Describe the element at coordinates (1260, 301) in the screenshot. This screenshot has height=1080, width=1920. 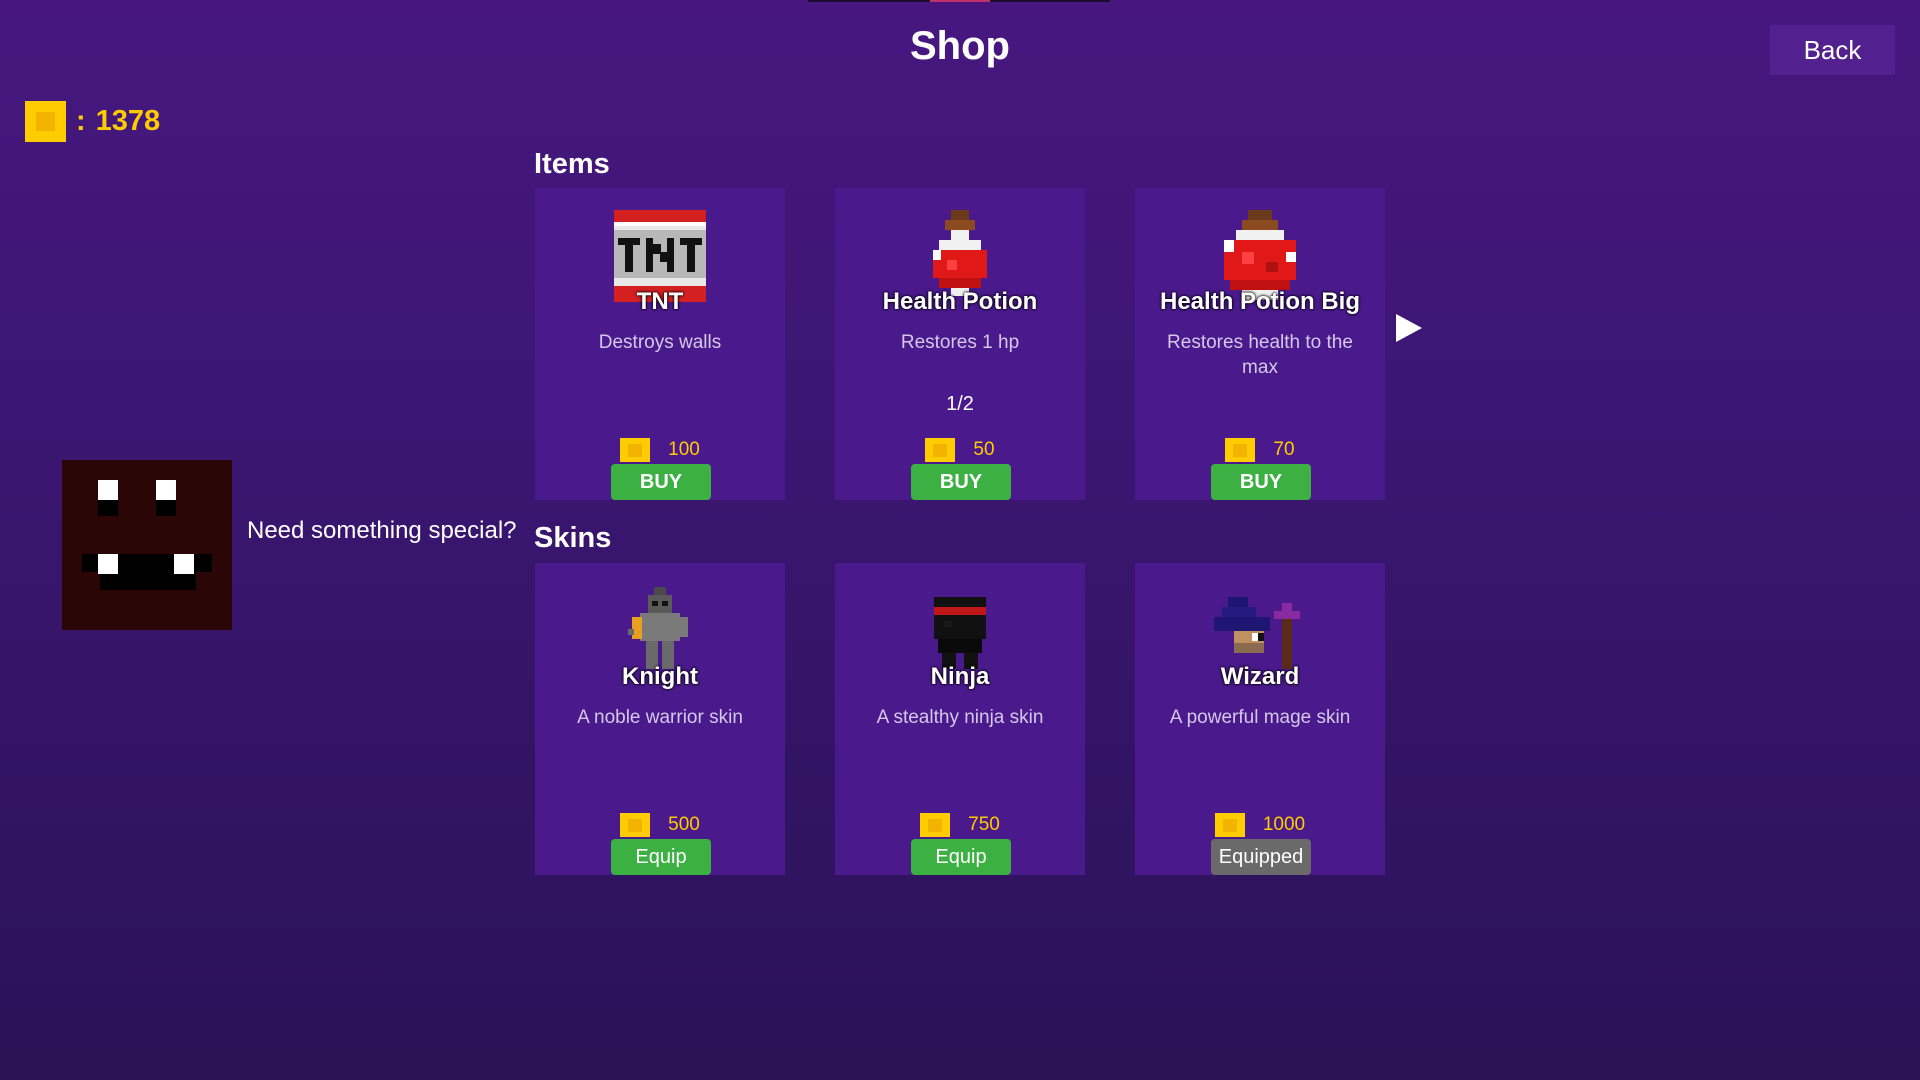
I see `item-name: Health Potion Big` at that location.